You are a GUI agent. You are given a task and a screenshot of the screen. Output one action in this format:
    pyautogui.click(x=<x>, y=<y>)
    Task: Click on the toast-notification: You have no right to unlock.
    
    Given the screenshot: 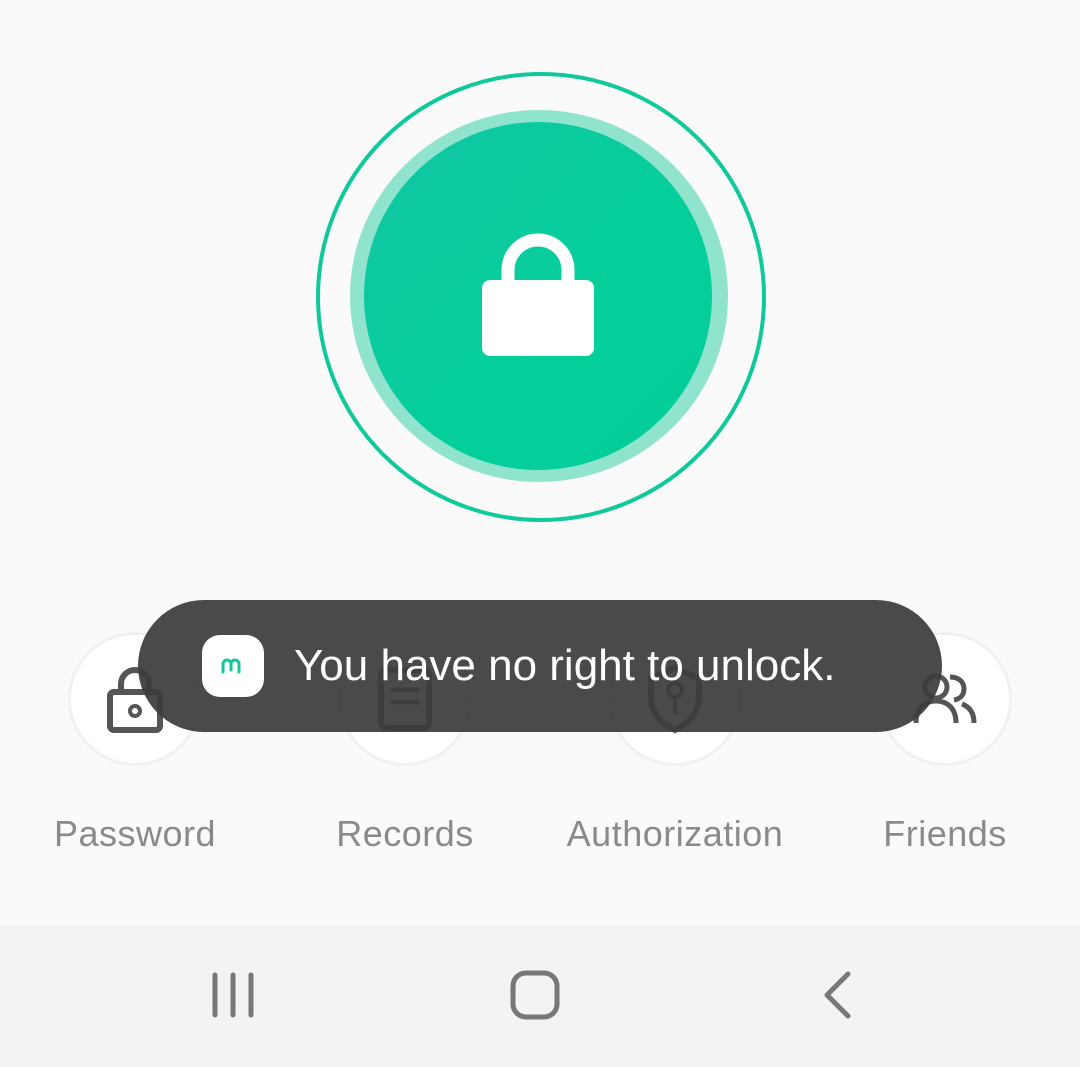 What is the action you would take?
    pyautogui.click(x=540, y=666)
    